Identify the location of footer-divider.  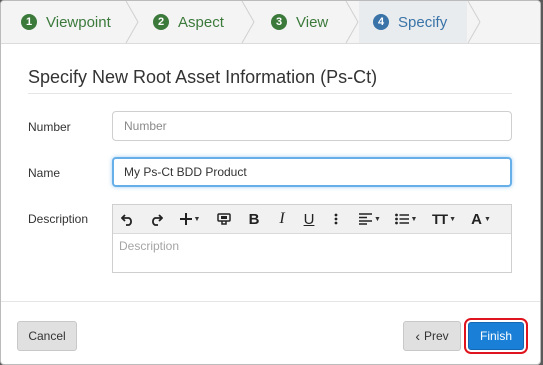
(270, 301).